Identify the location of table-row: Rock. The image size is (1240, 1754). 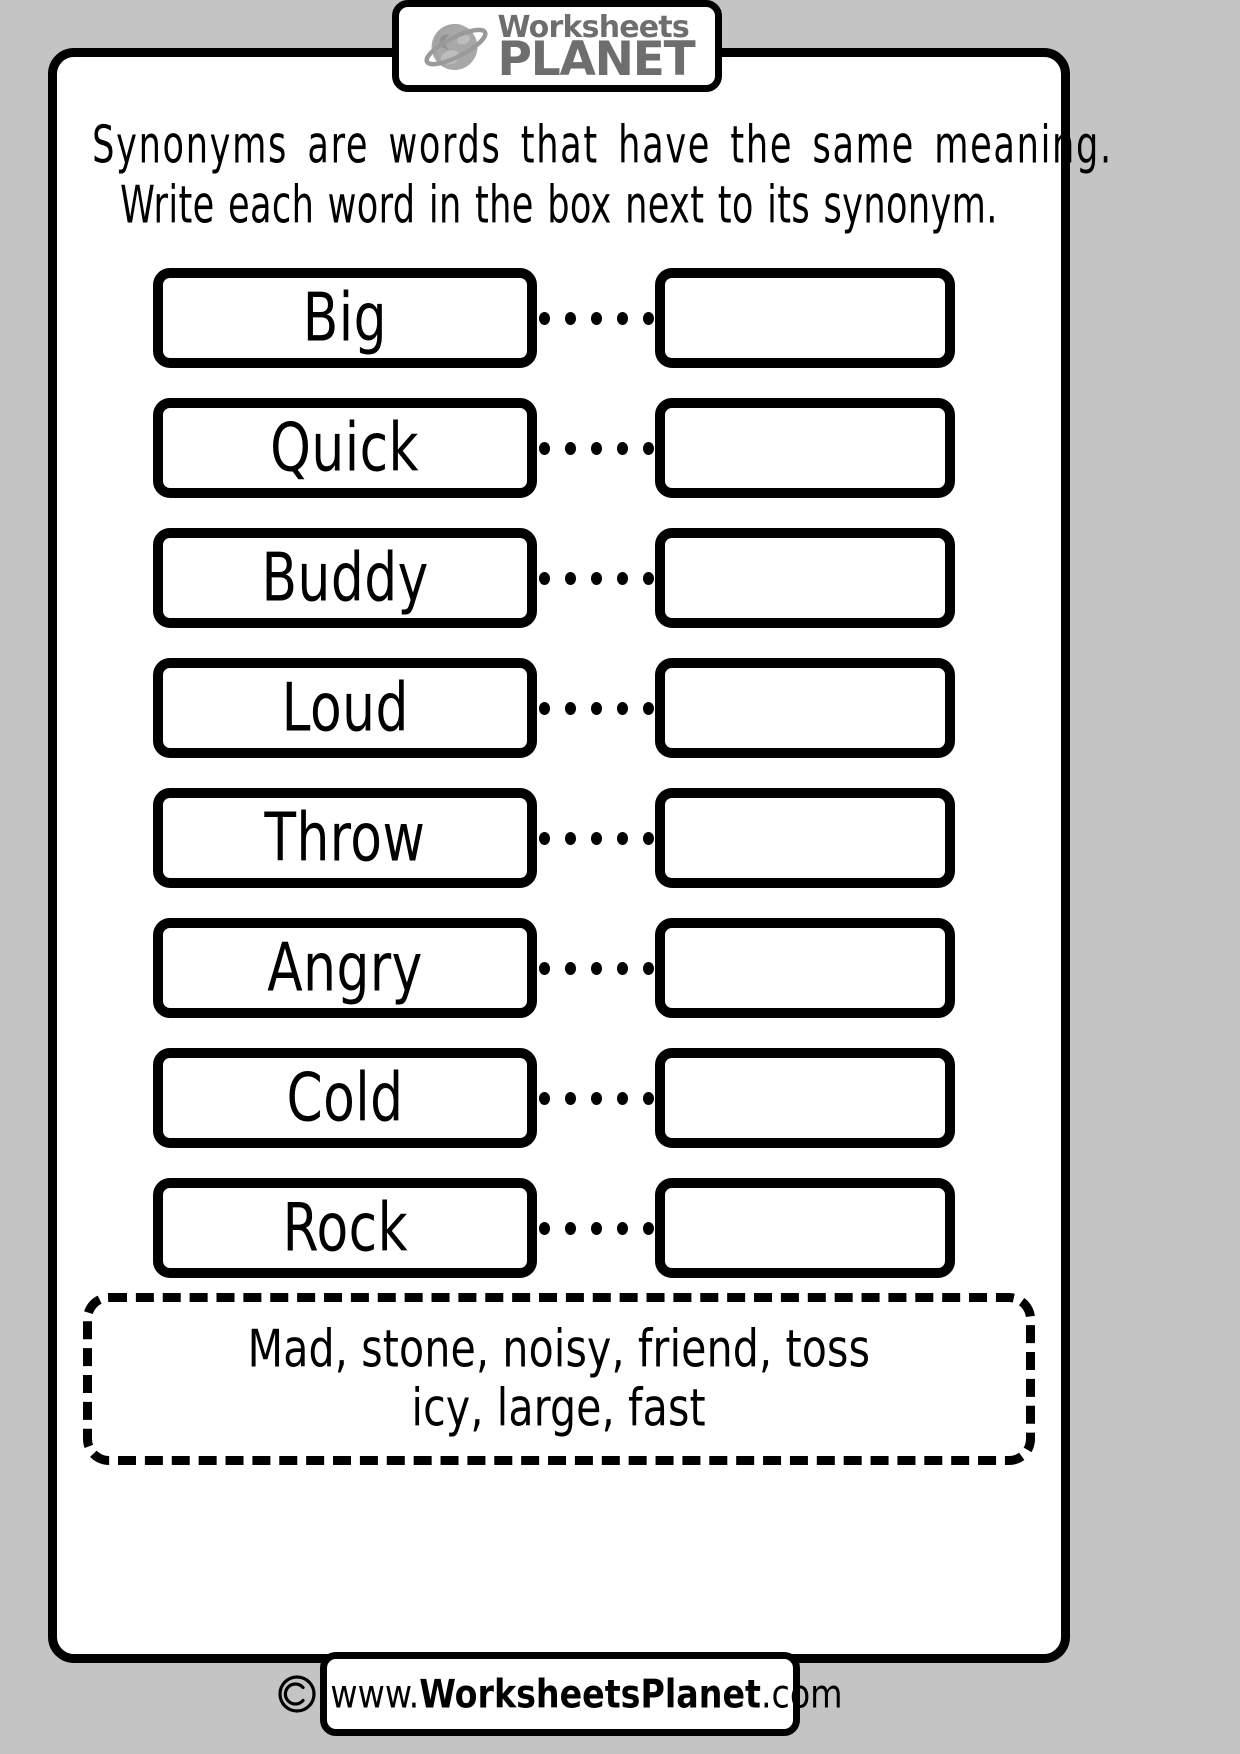
(559, 1228).